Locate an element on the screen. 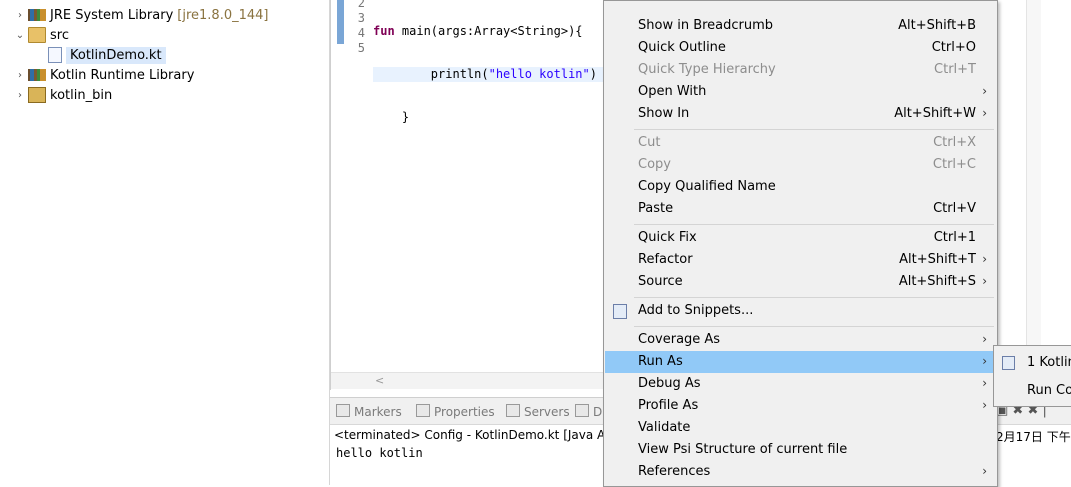  change-marker-bar is located at coordinates (340, 22).